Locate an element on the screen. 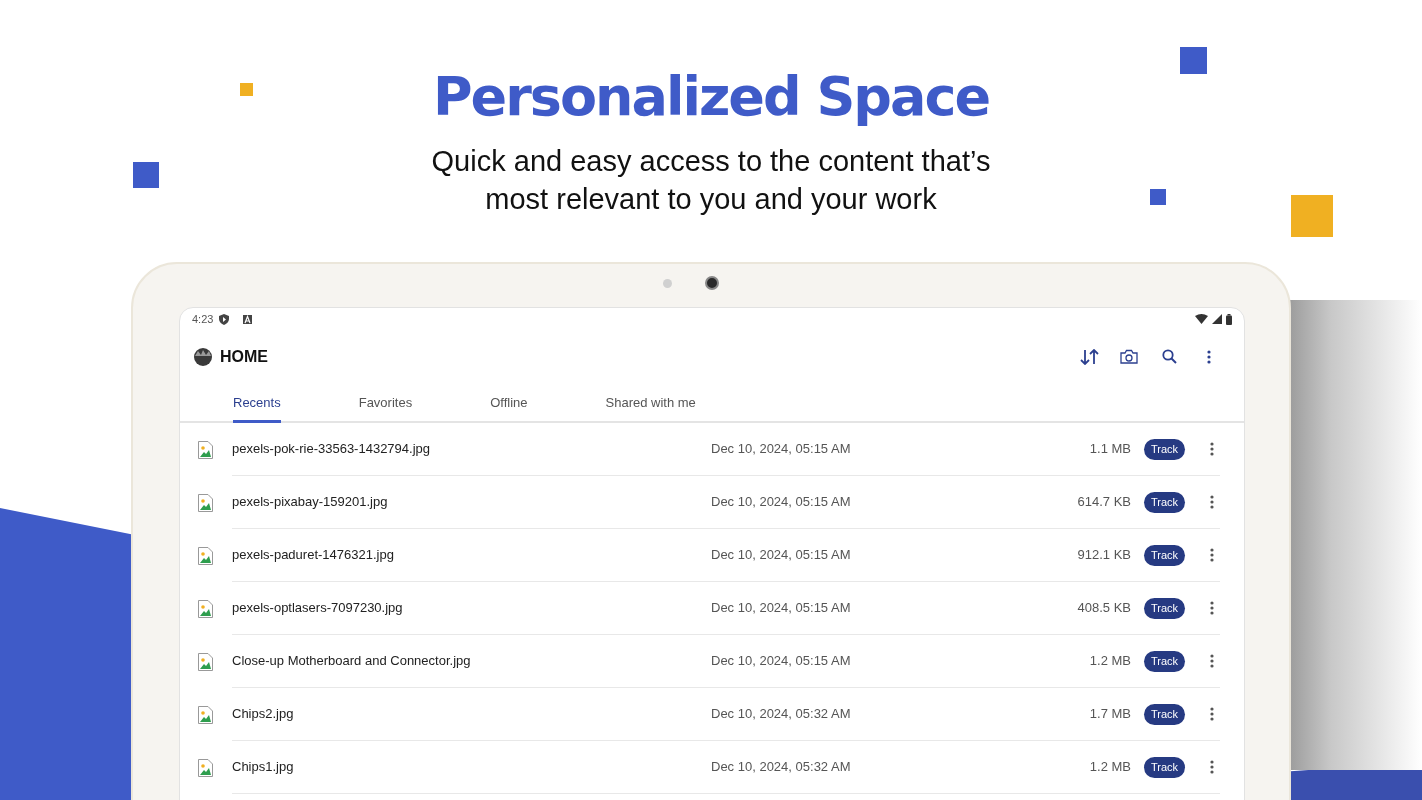 The height and width of the screenshot is (800, 1422). file-name: pexels-pixabay-159201.jpg is located at coordinates (310, 502).